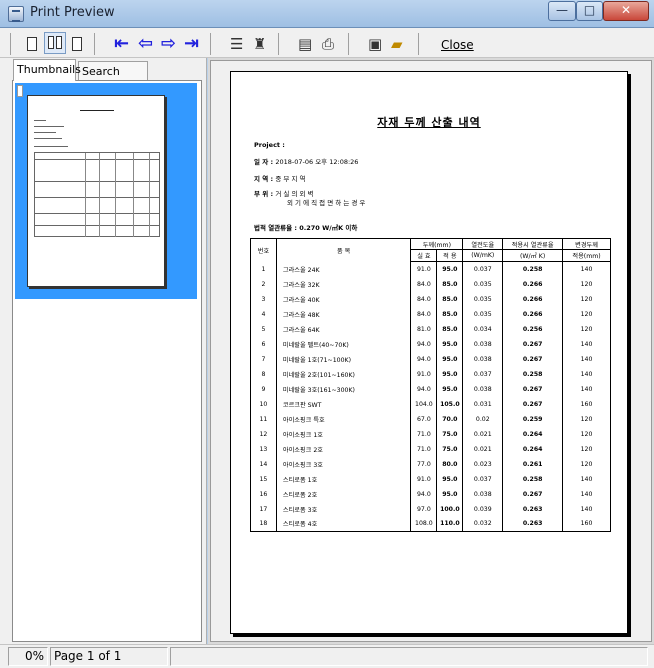 This screenshot has height=668, width=654. I want to click on cell-name: 스티로폼 2호, so click(343, 494).